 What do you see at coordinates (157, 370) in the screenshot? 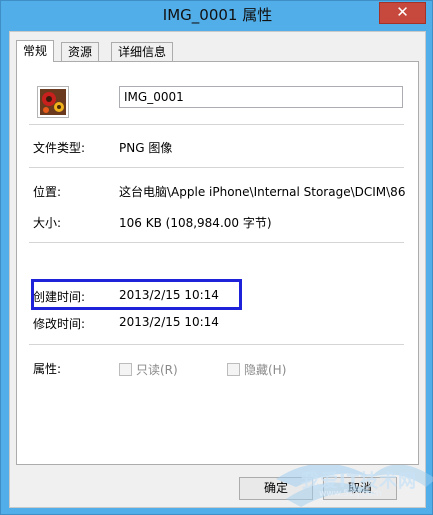
I see `readonly-checkbox-label: 只读(R)` at bounding box center [157, 370].